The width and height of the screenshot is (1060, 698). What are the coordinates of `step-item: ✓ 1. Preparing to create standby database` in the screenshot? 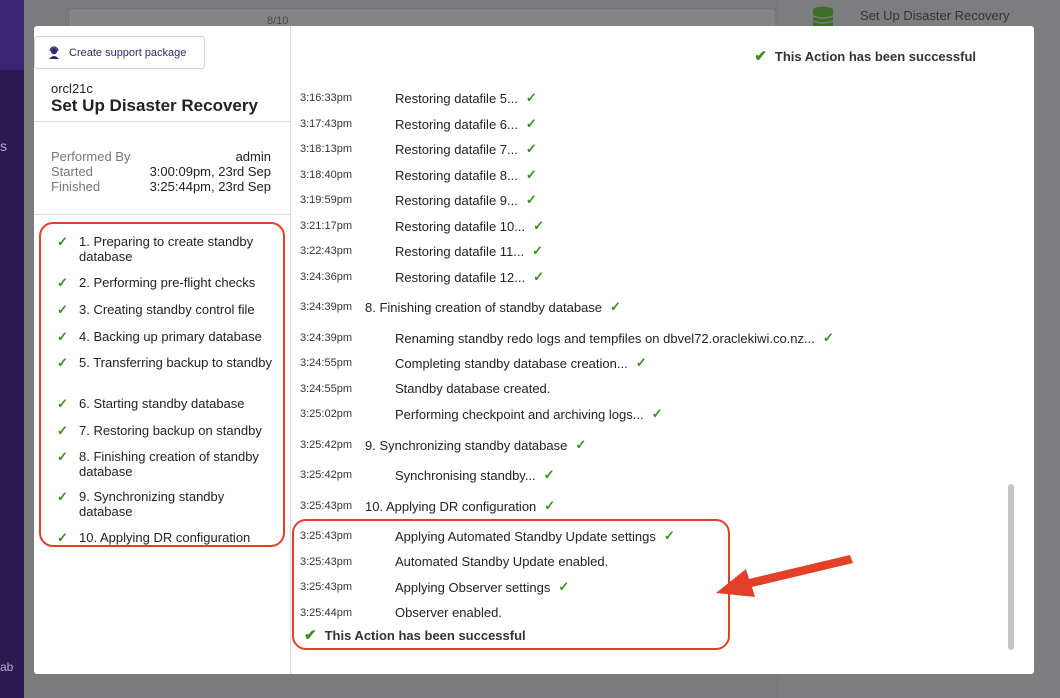 It's located at (167, 249).